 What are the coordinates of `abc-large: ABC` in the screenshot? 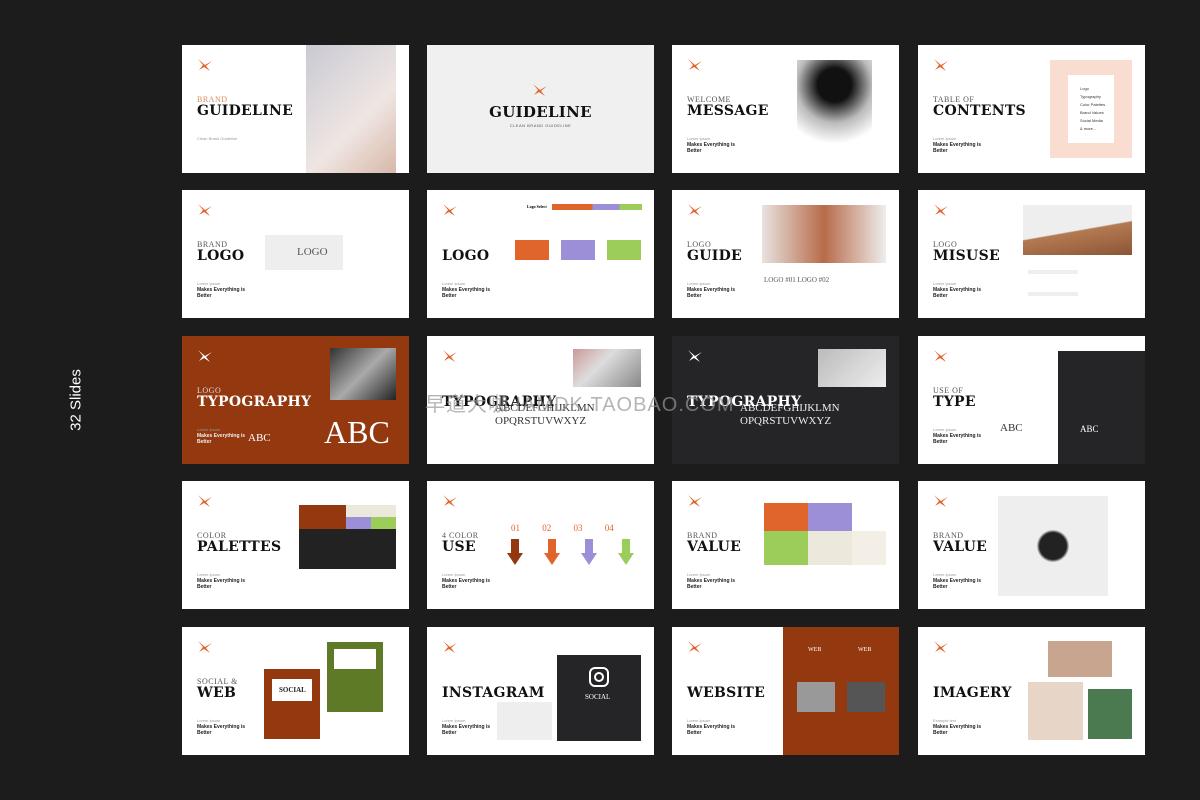 It's located at (357, 432).